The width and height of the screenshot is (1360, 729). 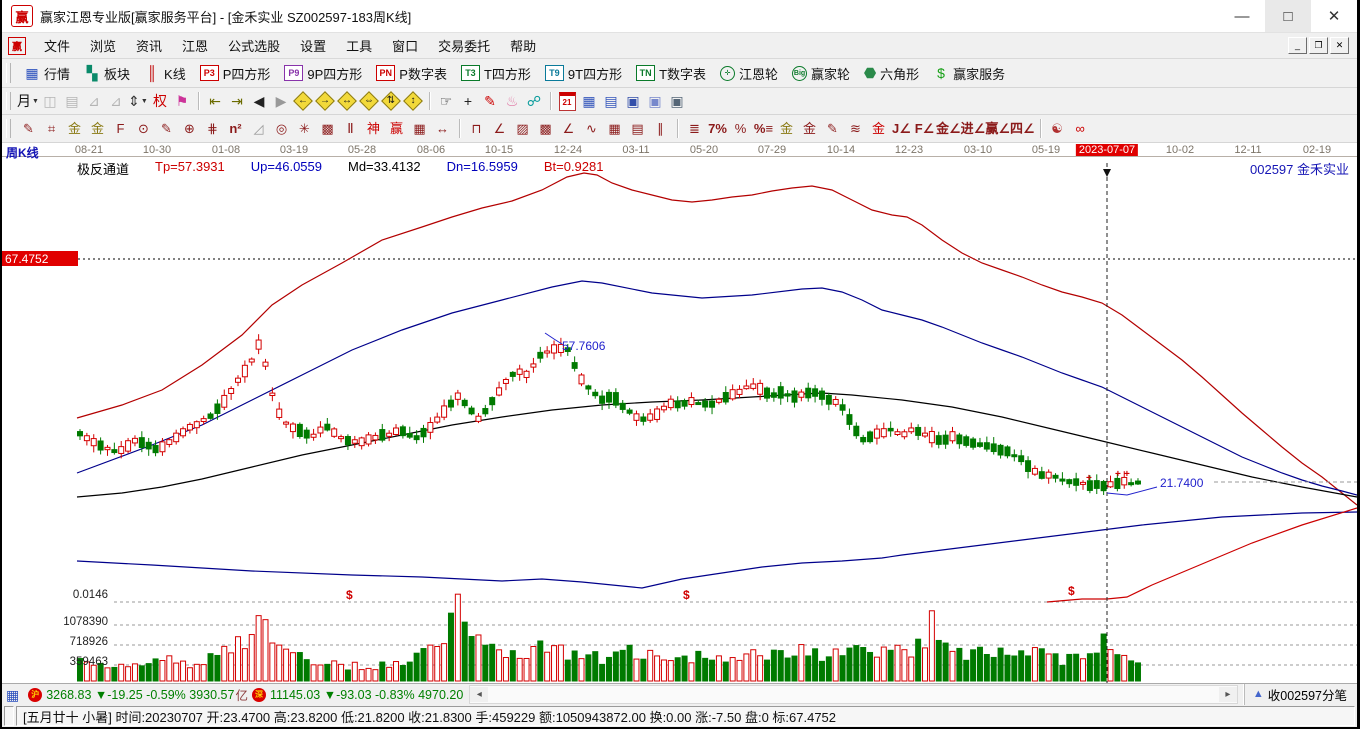 I want to click on fan-lines-tool-button: ∠, so click(x=499, y=129).